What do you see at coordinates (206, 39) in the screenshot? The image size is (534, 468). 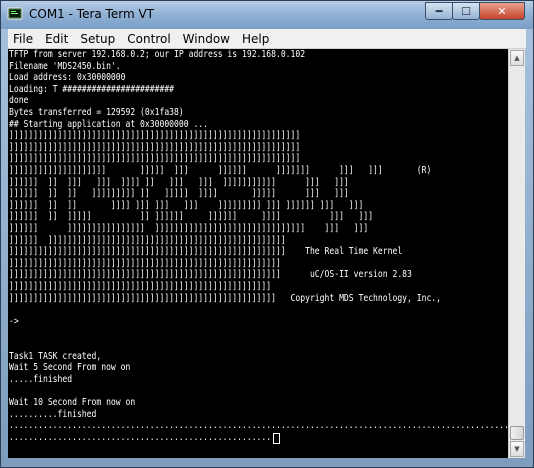 I see `menu-window: Window` at bounding box center [206, 39].